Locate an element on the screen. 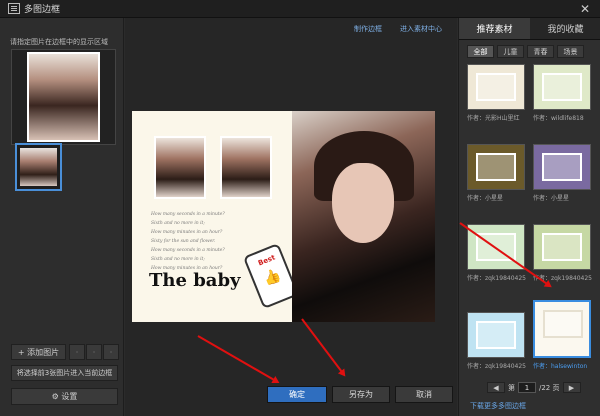 This screenshot has height=416, width=600. tab-recommended: 推荐素材 is located at coordinates (494, 29).